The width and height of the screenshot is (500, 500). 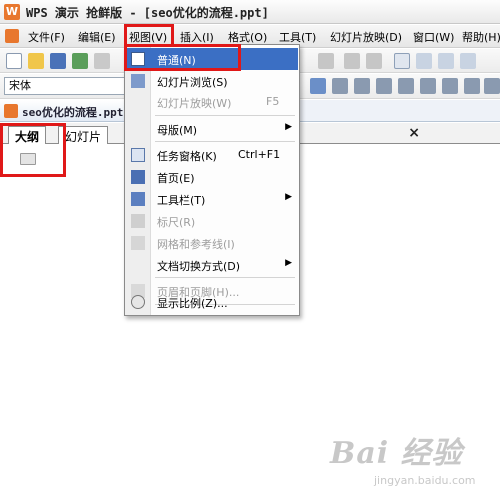 I want to click on justify-icon, so click(x=362, y=86).